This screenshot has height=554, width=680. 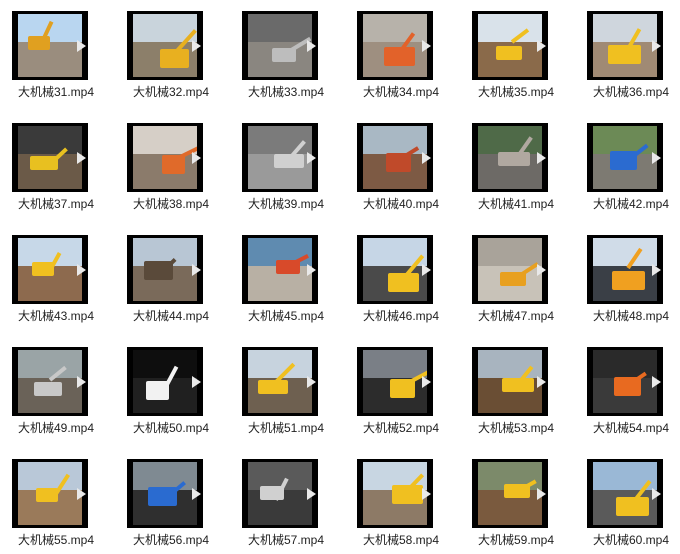 I want to click on file-item: 大机械46.mp4, so click(x=401, y=279).